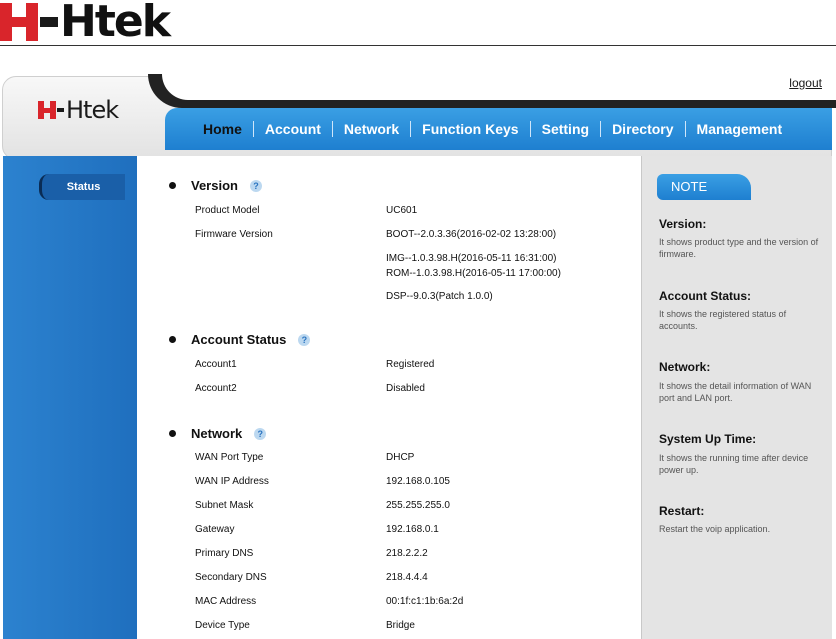  I want to click on header-logo: Htek, so click(78, 110).